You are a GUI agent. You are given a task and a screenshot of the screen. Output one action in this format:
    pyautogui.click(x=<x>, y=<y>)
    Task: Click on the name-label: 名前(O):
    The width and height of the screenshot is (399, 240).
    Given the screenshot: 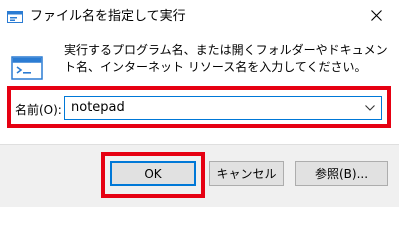 What is the action you would take?
    pyautogui.click(x=38, y=110)
    